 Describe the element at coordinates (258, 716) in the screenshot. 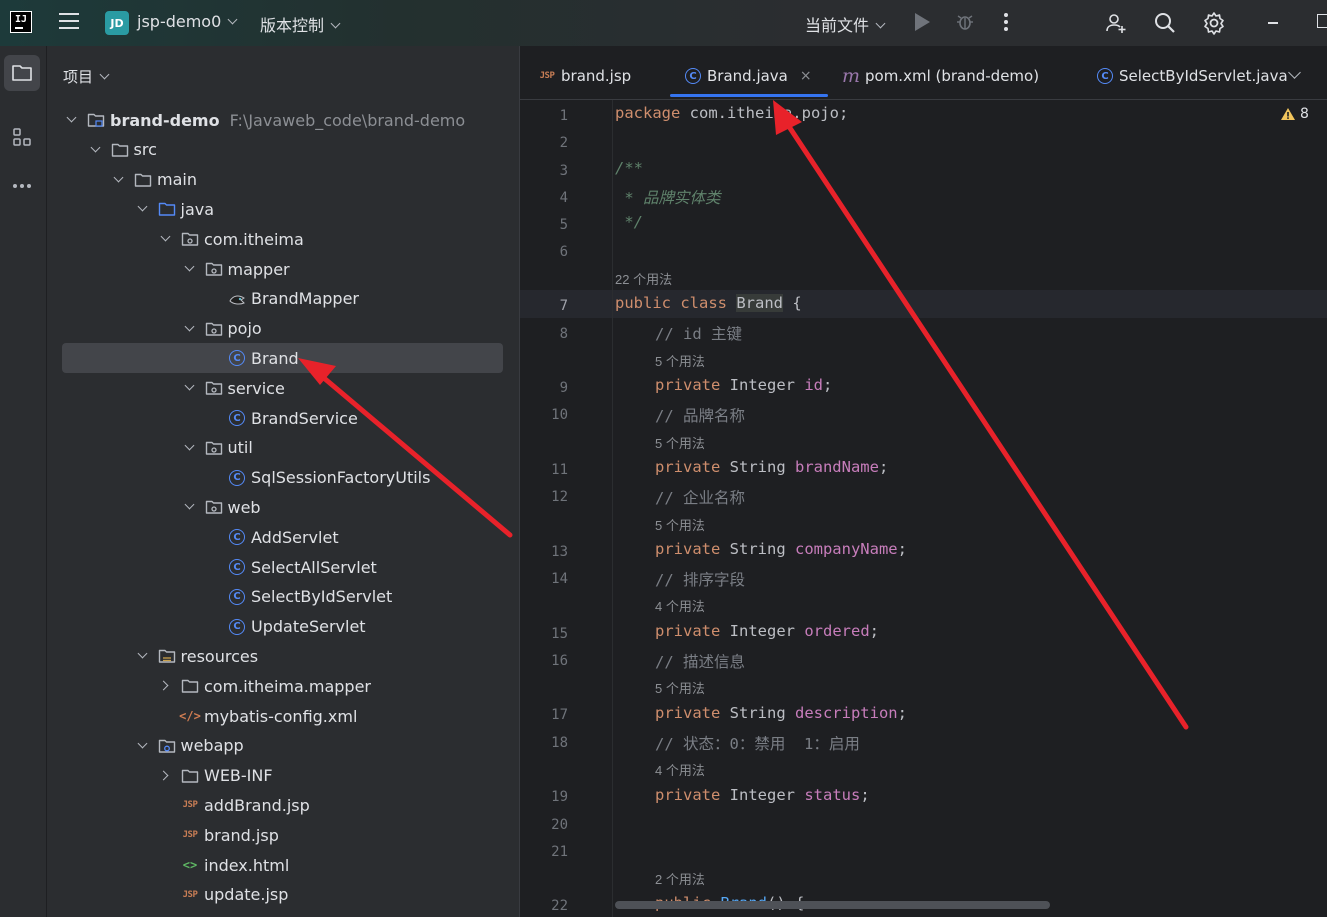

I see `tree-item: </> mybatis-config.xml` at that location.